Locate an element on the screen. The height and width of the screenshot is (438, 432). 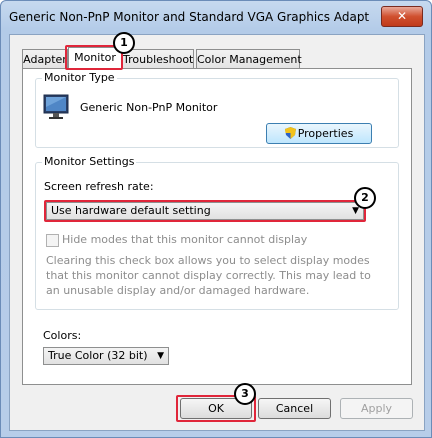
uac-shield-icon is located at coordinates (290, 133).